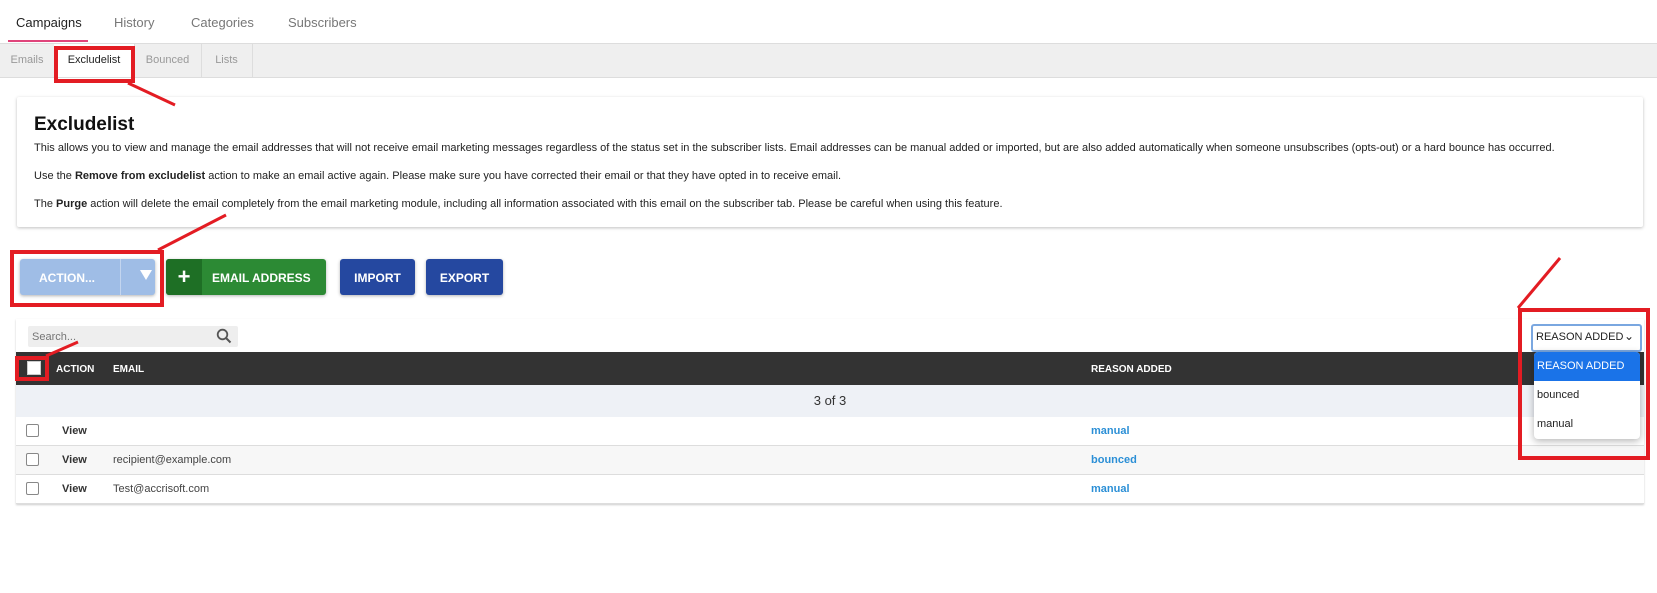  What do you see at coordinates (134, 22) in the screenshot?
I see `tab-history: History` at bounding box center [134, 22].